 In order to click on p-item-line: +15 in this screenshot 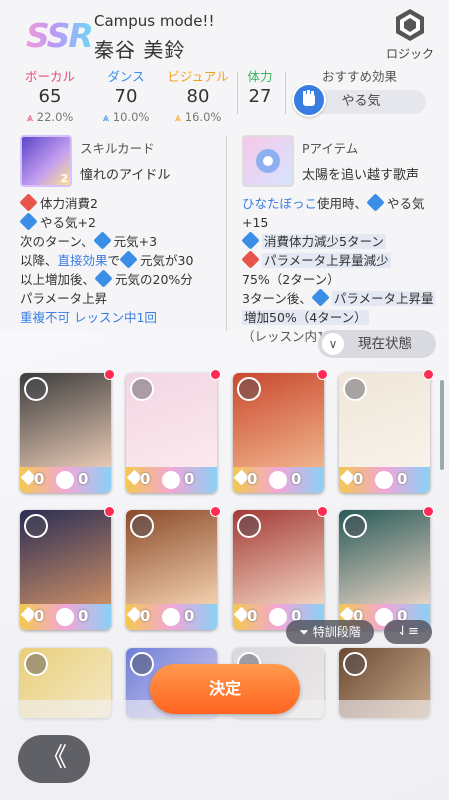, I will do `click(255, 222)`.